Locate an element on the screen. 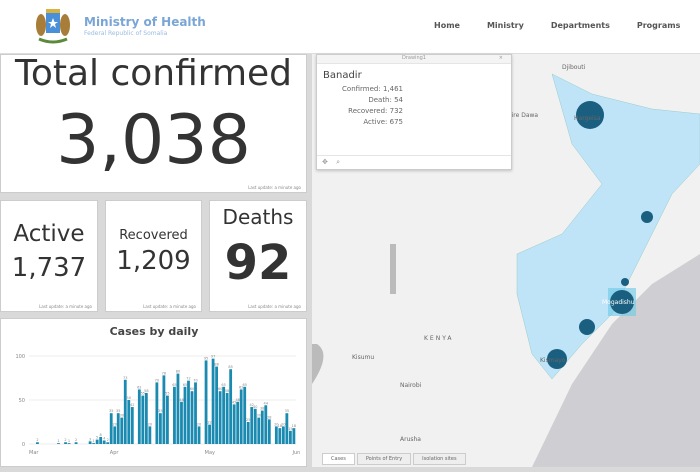 The width and height of the screenshot is (700, 472). move-icon: ✥ is located at coordinates (325, 162).